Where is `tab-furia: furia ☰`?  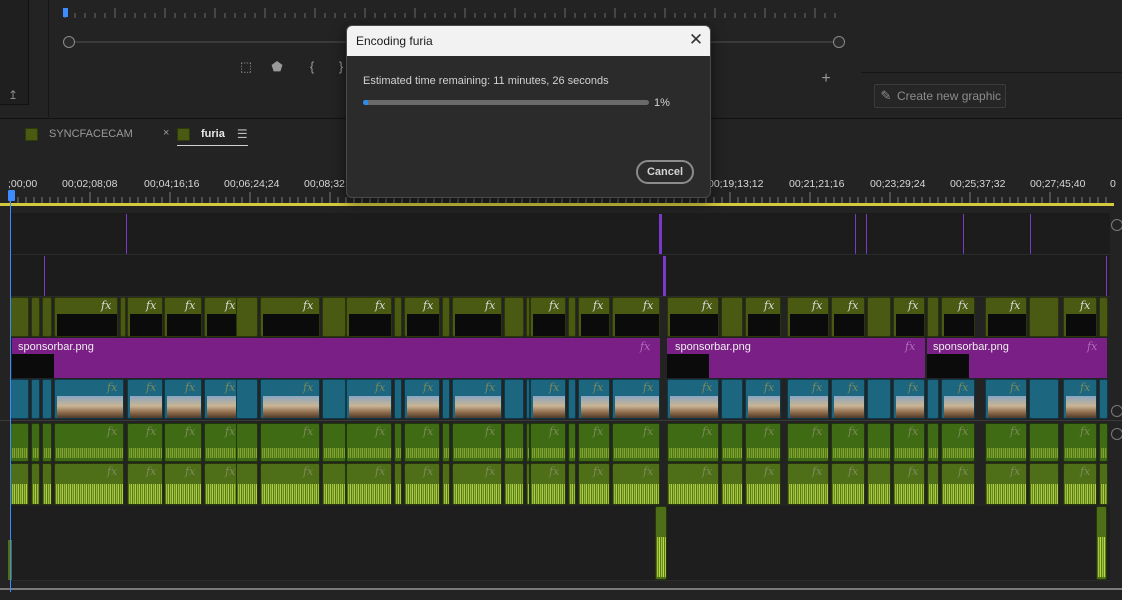
tab-furia: furia ☰ is located at coordinates (212, 135).